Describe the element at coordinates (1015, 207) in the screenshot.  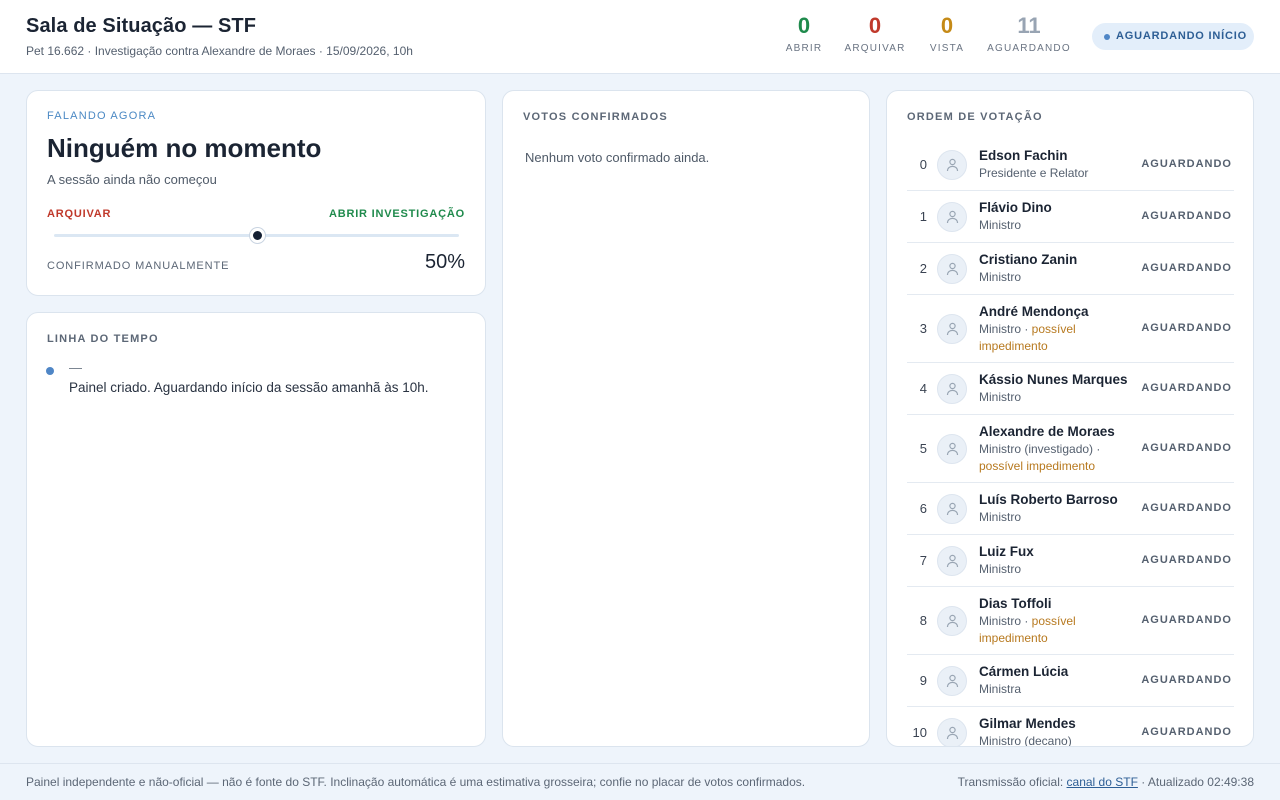
I see `minister-name: Flávio Dino` at that location.